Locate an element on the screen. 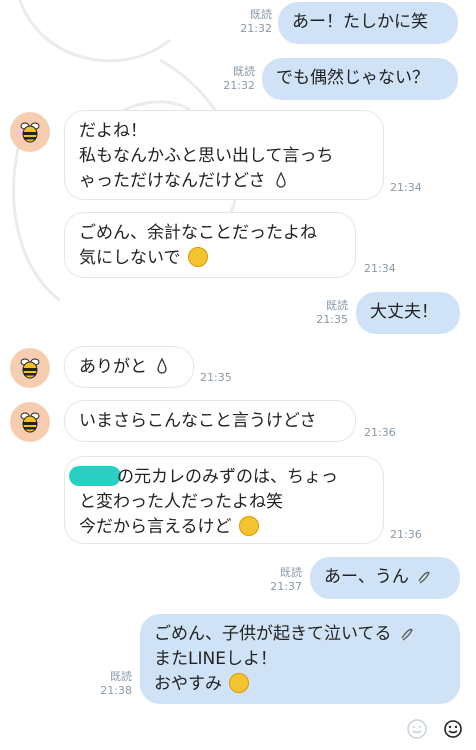 Image resolution: width=476 pixels, height=750 pixels. message-bubble: いまさらこんなこと言うけどさ is located at coordinates (210, 421).